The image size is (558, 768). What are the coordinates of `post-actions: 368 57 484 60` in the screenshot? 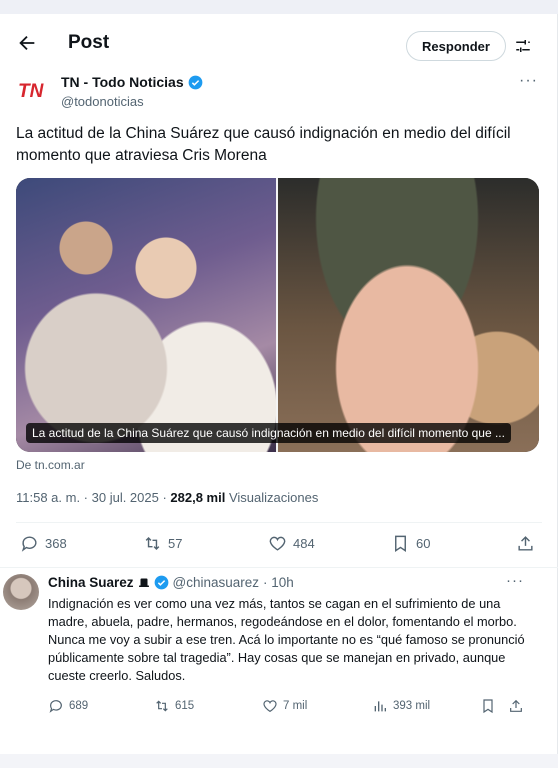 It's located at (279, 546).